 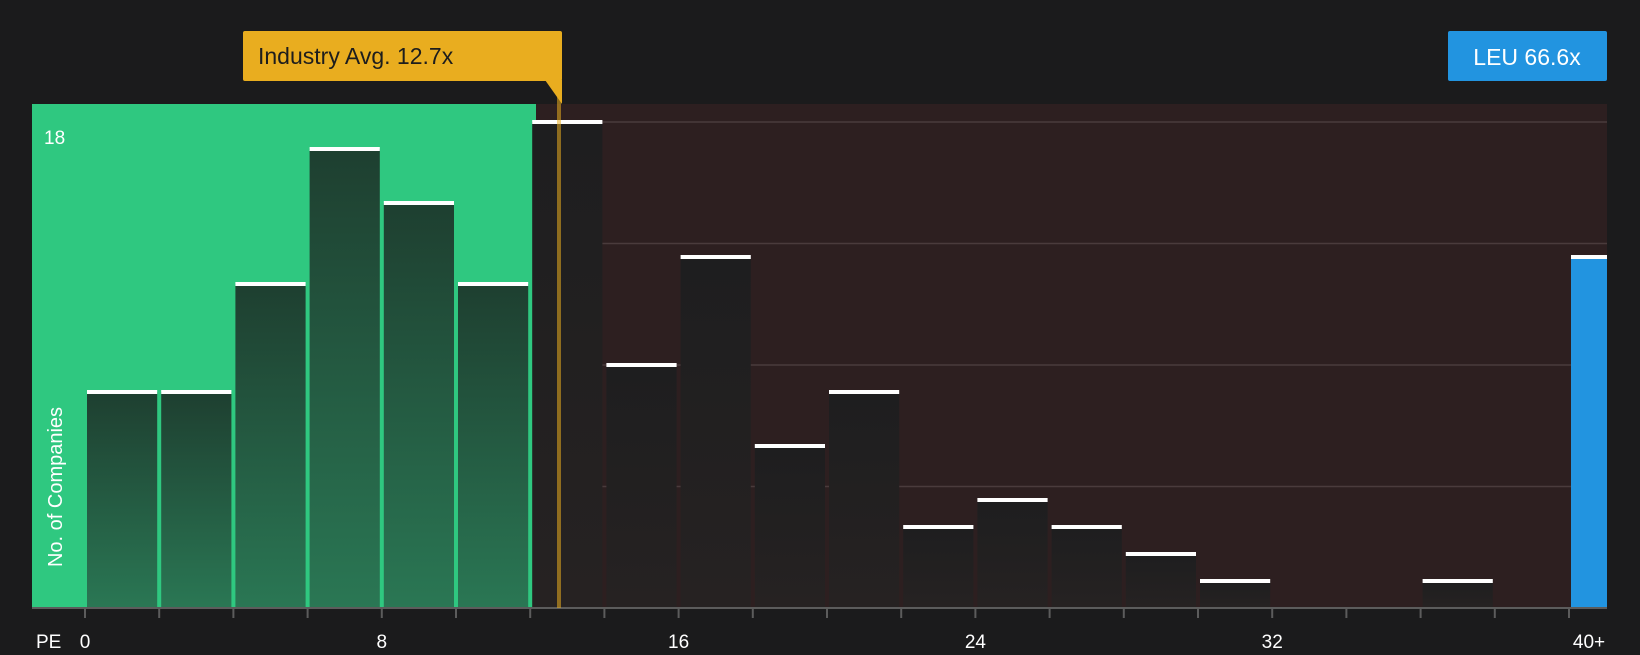 I want to click on y-axis-label: No. of Companies, so click(x=56, y=487).